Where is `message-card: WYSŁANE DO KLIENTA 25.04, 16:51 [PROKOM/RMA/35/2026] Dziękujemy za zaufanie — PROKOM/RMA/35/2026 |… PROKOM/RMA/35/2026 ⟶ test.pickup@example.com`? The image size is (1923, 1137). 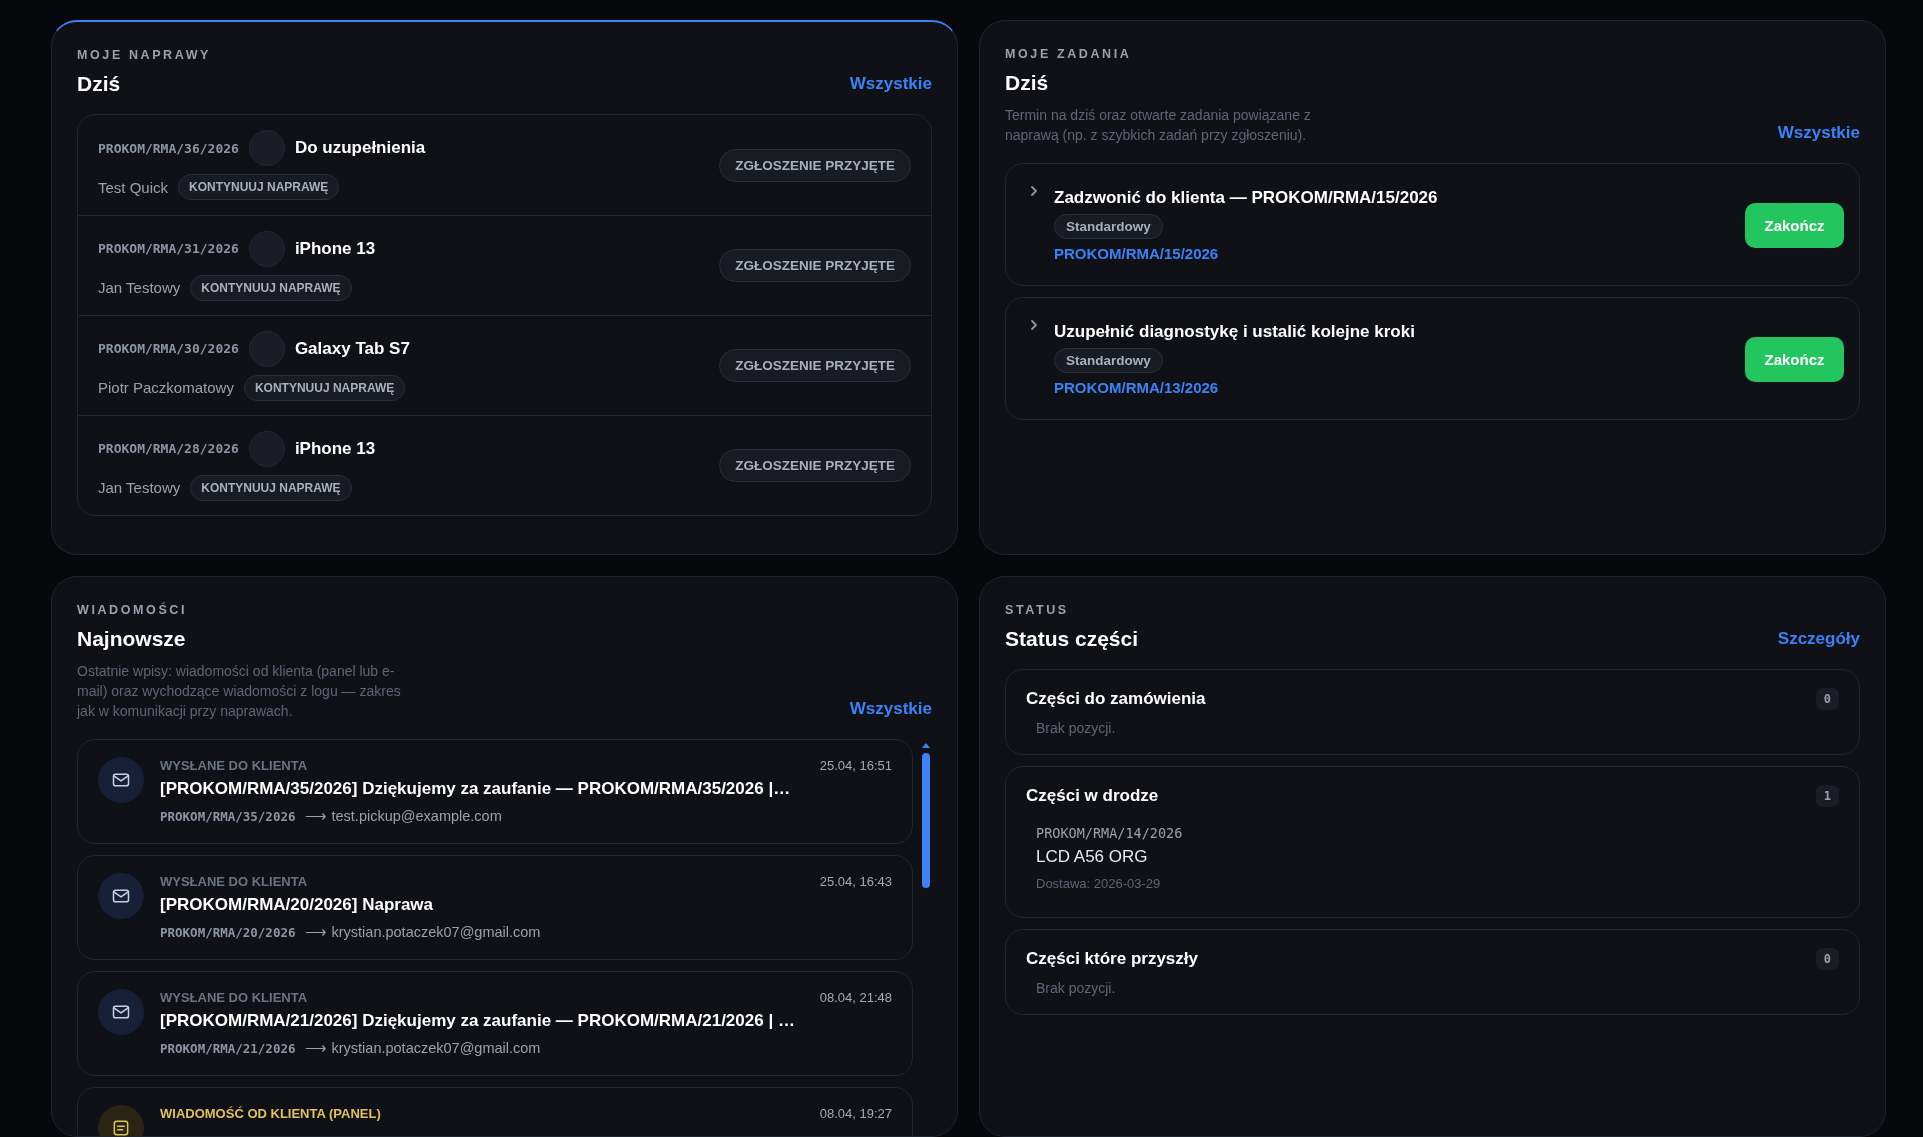 message-card: WYSŁANE DO KLIENTA 25.04, 16:51 [PROKOM/RMA/35/2026] Dziękujemy za zaufanie — PROKOM/RMA/35/2026 |… PROKOM/RMA/35/2026 ⟶ test.pickup@example.com is located at coordinates (495, 791).